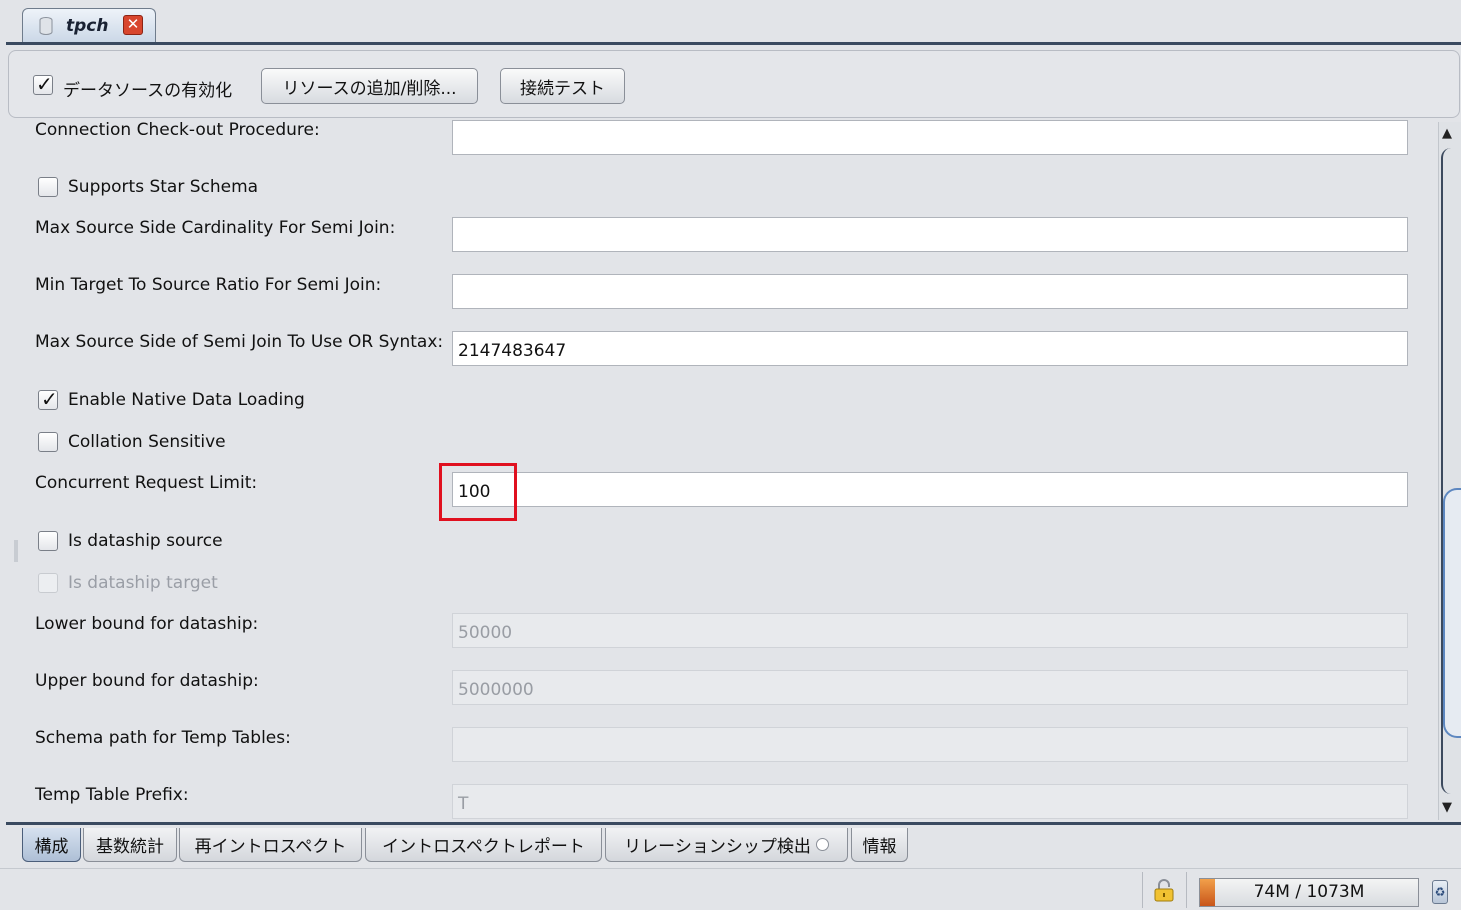 Image resolution: width=1461 pixels, height=910 pixels. What do you see at coordinates (163, 187) in the screenshot?
I see `supports-star-schema-label: Supports Star Schema` at bounding box center [163, 187].